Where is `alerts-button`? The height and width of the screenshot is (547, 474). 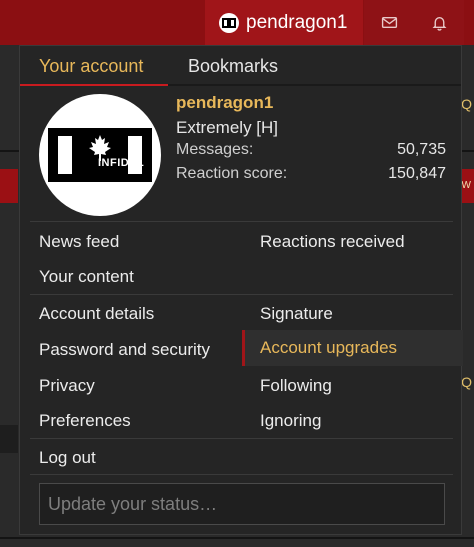
alerts-button is located at coordinates (439, 22).